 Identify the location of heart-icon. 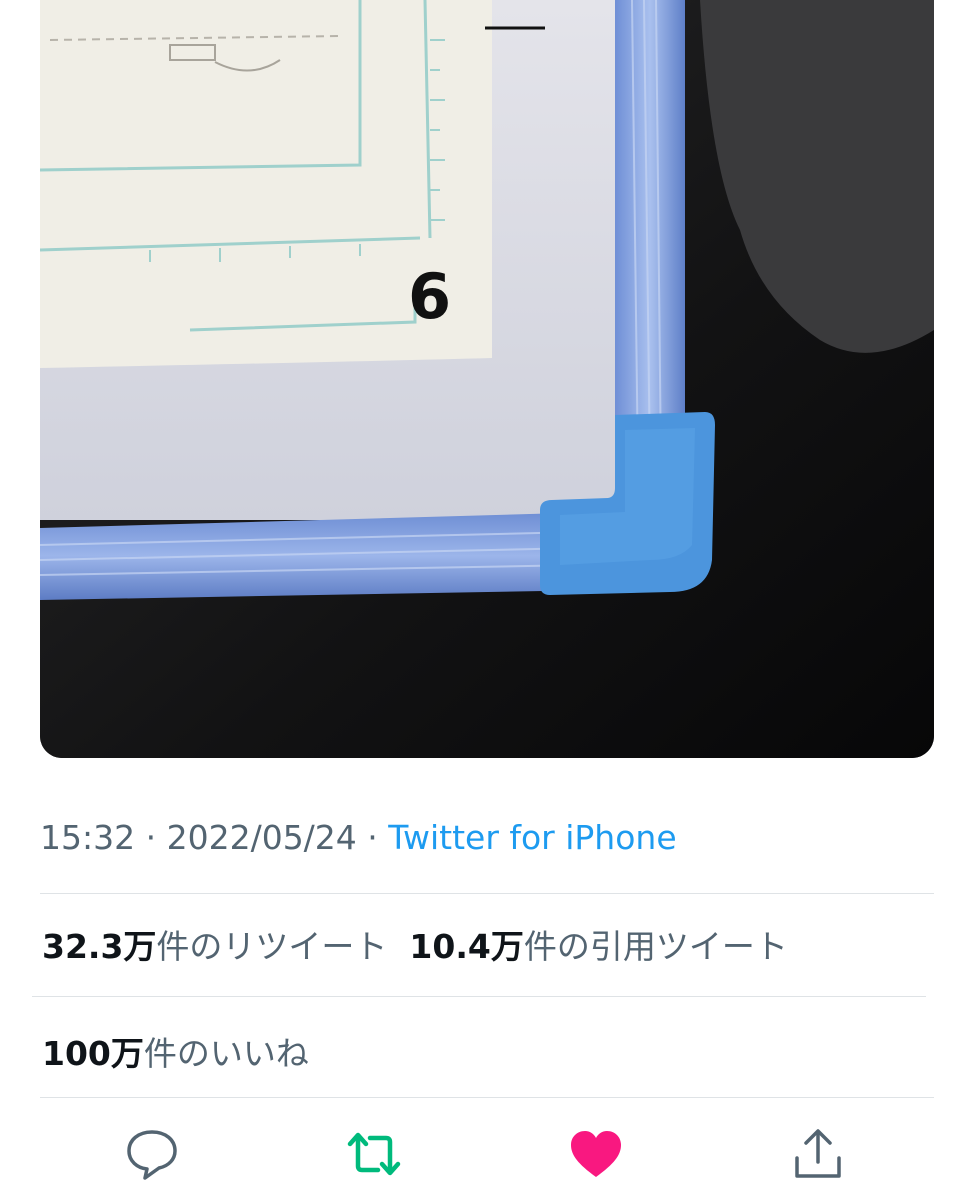
(596, 1154).